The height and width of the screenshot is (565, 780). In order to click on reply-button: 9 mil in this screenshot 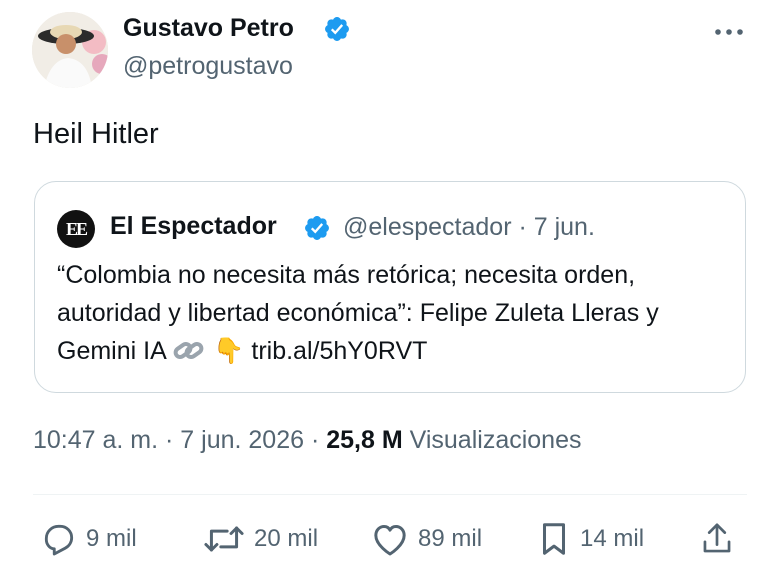, I will do `click(88, 539)`.